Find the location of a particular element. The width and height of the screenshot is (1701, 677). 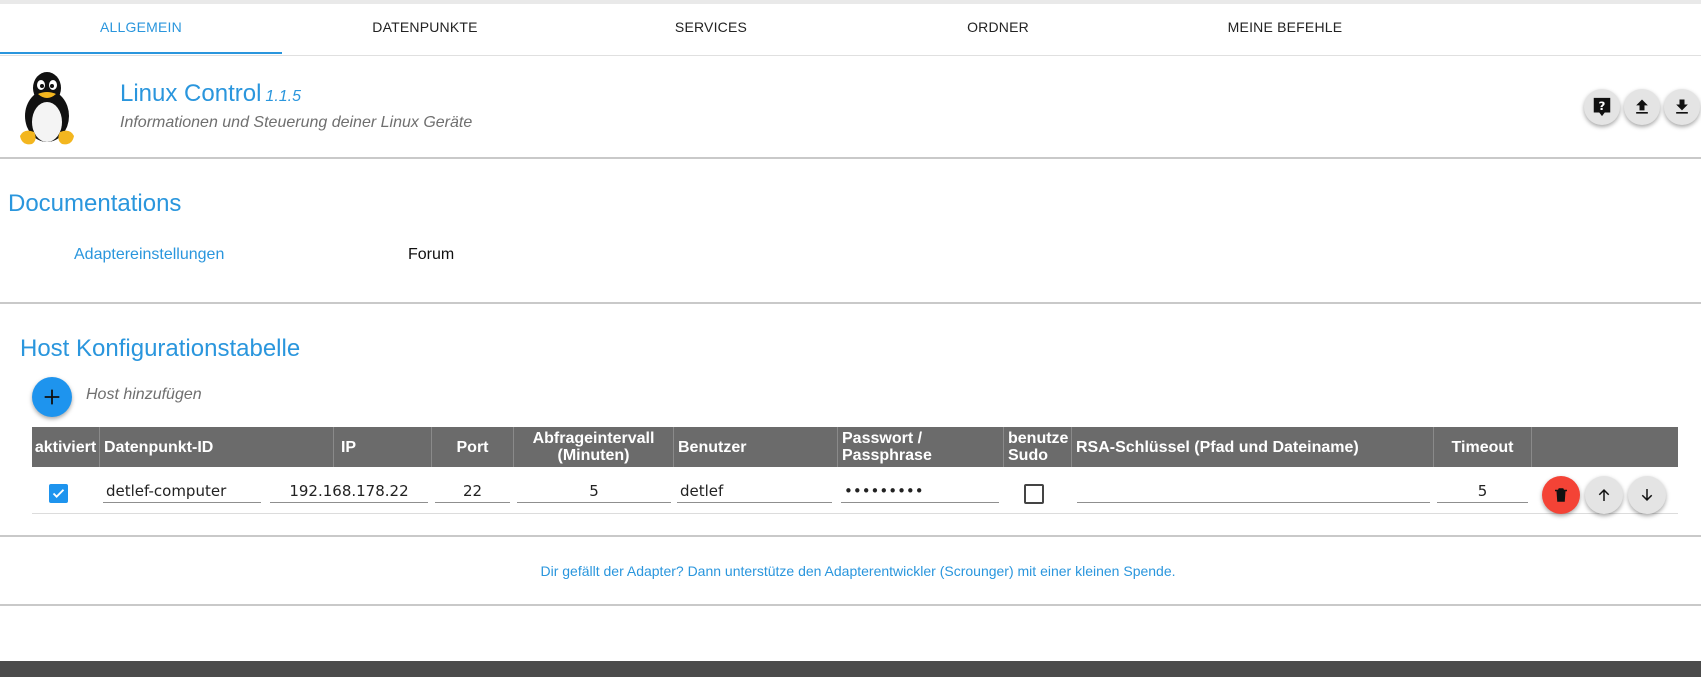

move-down-button is located at coordinates (1647, 495).